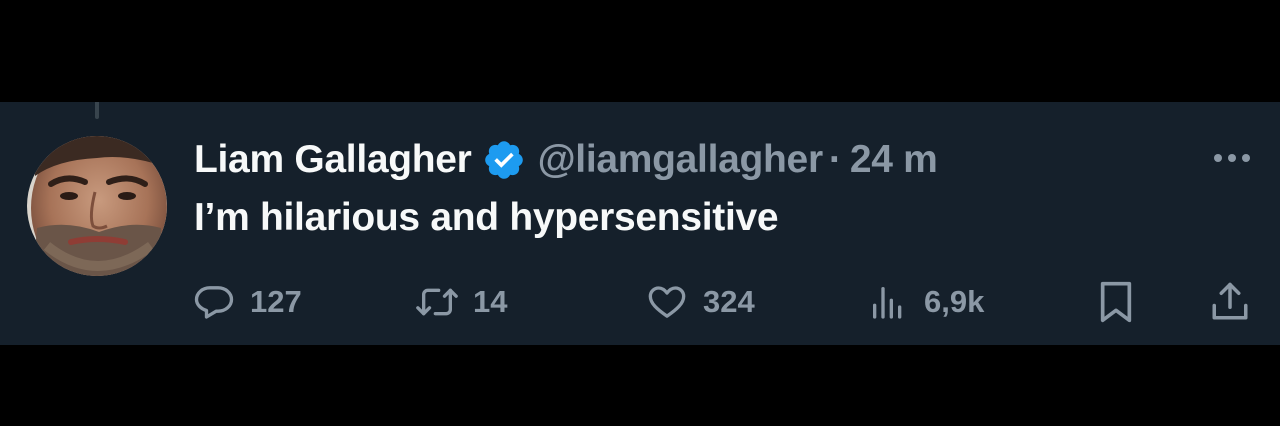  I want to click on retweet-icon, so click(437, 302).